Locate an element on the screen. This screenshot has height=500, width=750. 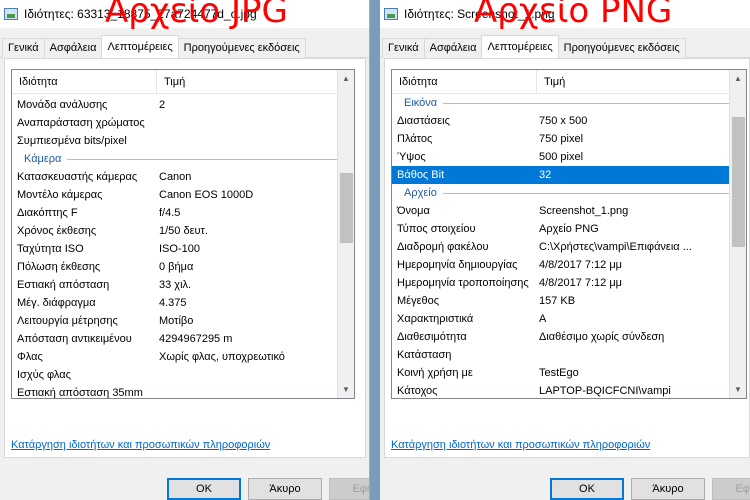
image-file-icon is located at coordinates (11, 14).